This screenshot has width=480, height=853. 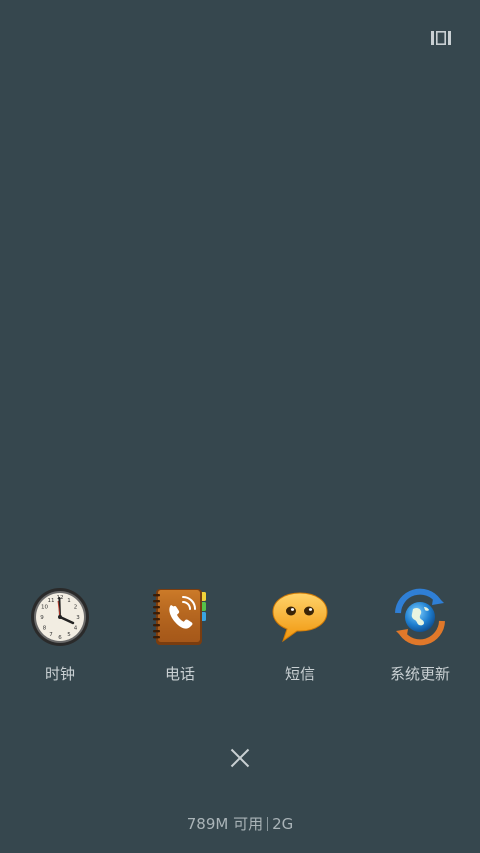 I want to click on globe-update-icon, so click(x=420, y=617).